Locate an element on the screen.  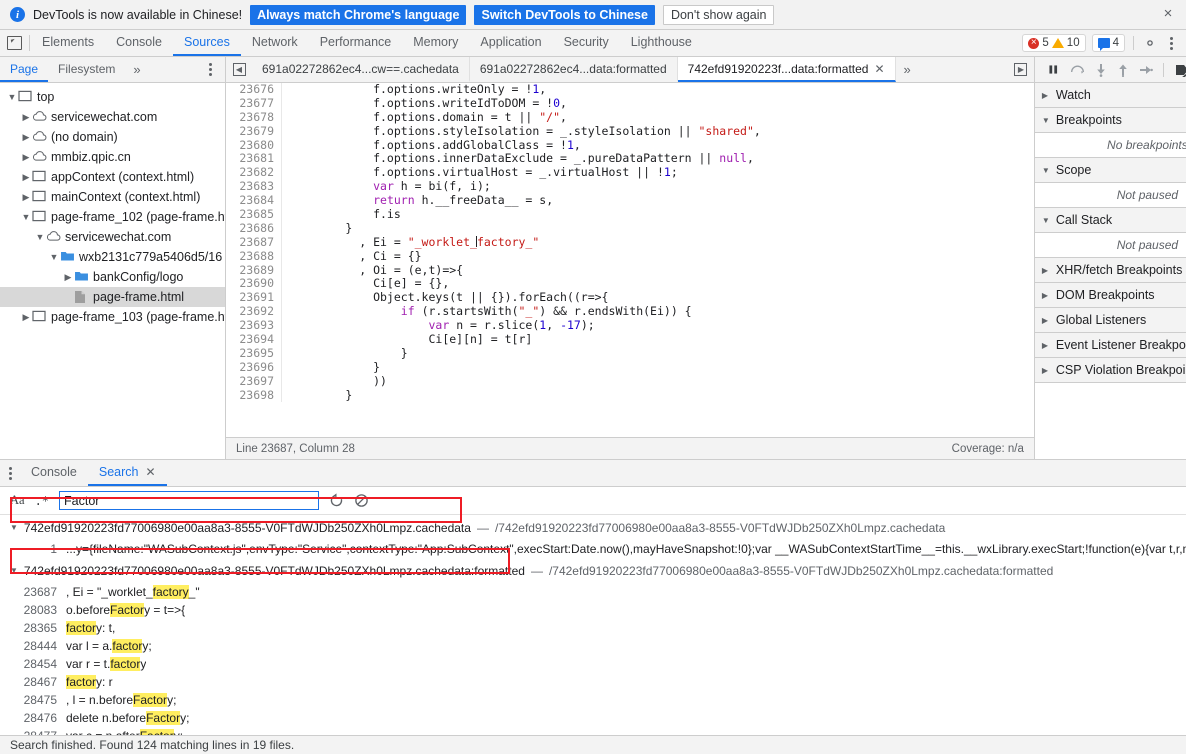
step-over-icon is located at coordinates (1077, 69).